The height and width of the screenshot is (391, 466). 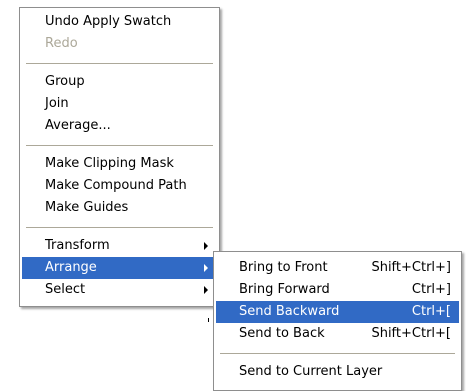 I want to click on shortcut-send-to-back: Shift+Ctrl+[, so click(x=411, y=333).